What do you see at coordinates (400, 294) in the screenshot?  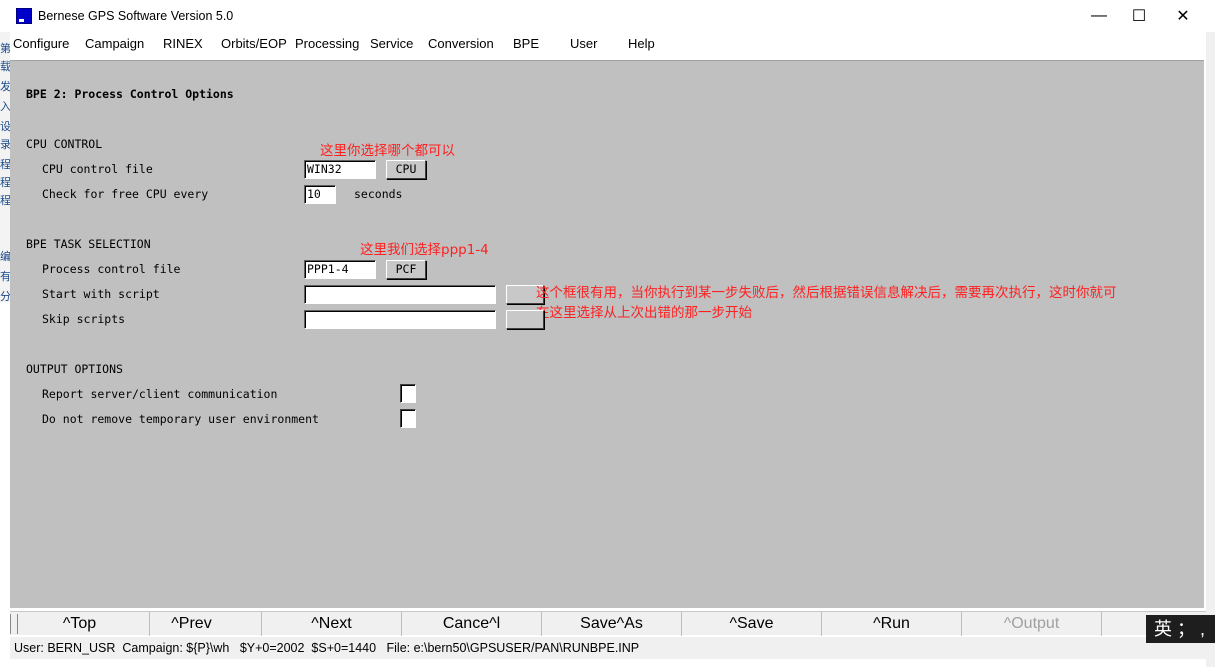 I see `start-script-input` at bounding box center [400, 294].